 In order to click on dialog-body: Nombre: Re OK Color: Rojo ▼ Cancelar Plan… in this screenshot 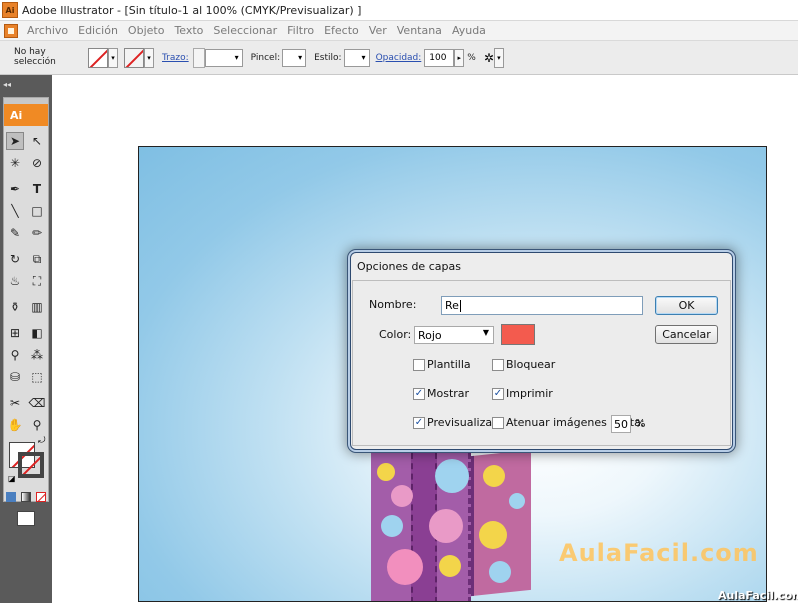, I will do `click(541, 363)`.